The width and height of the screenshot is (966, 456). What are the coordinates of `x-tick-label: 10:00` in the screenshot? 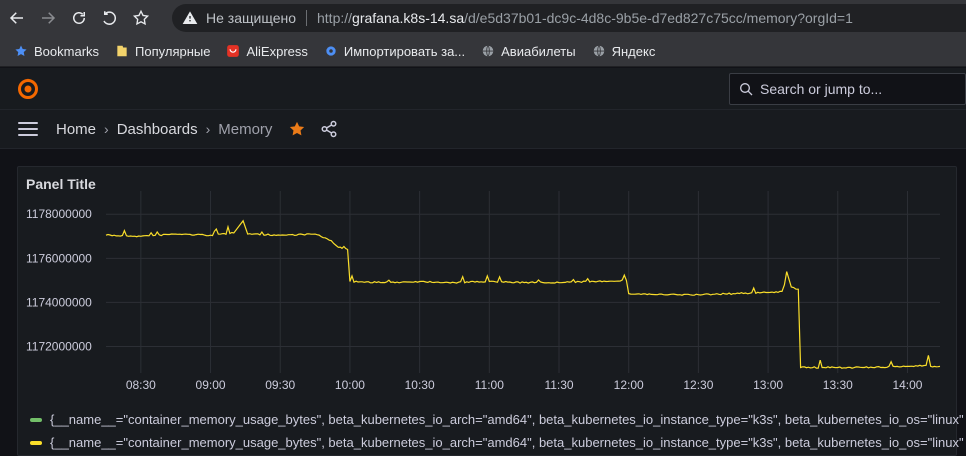 It's located at (350, 385).